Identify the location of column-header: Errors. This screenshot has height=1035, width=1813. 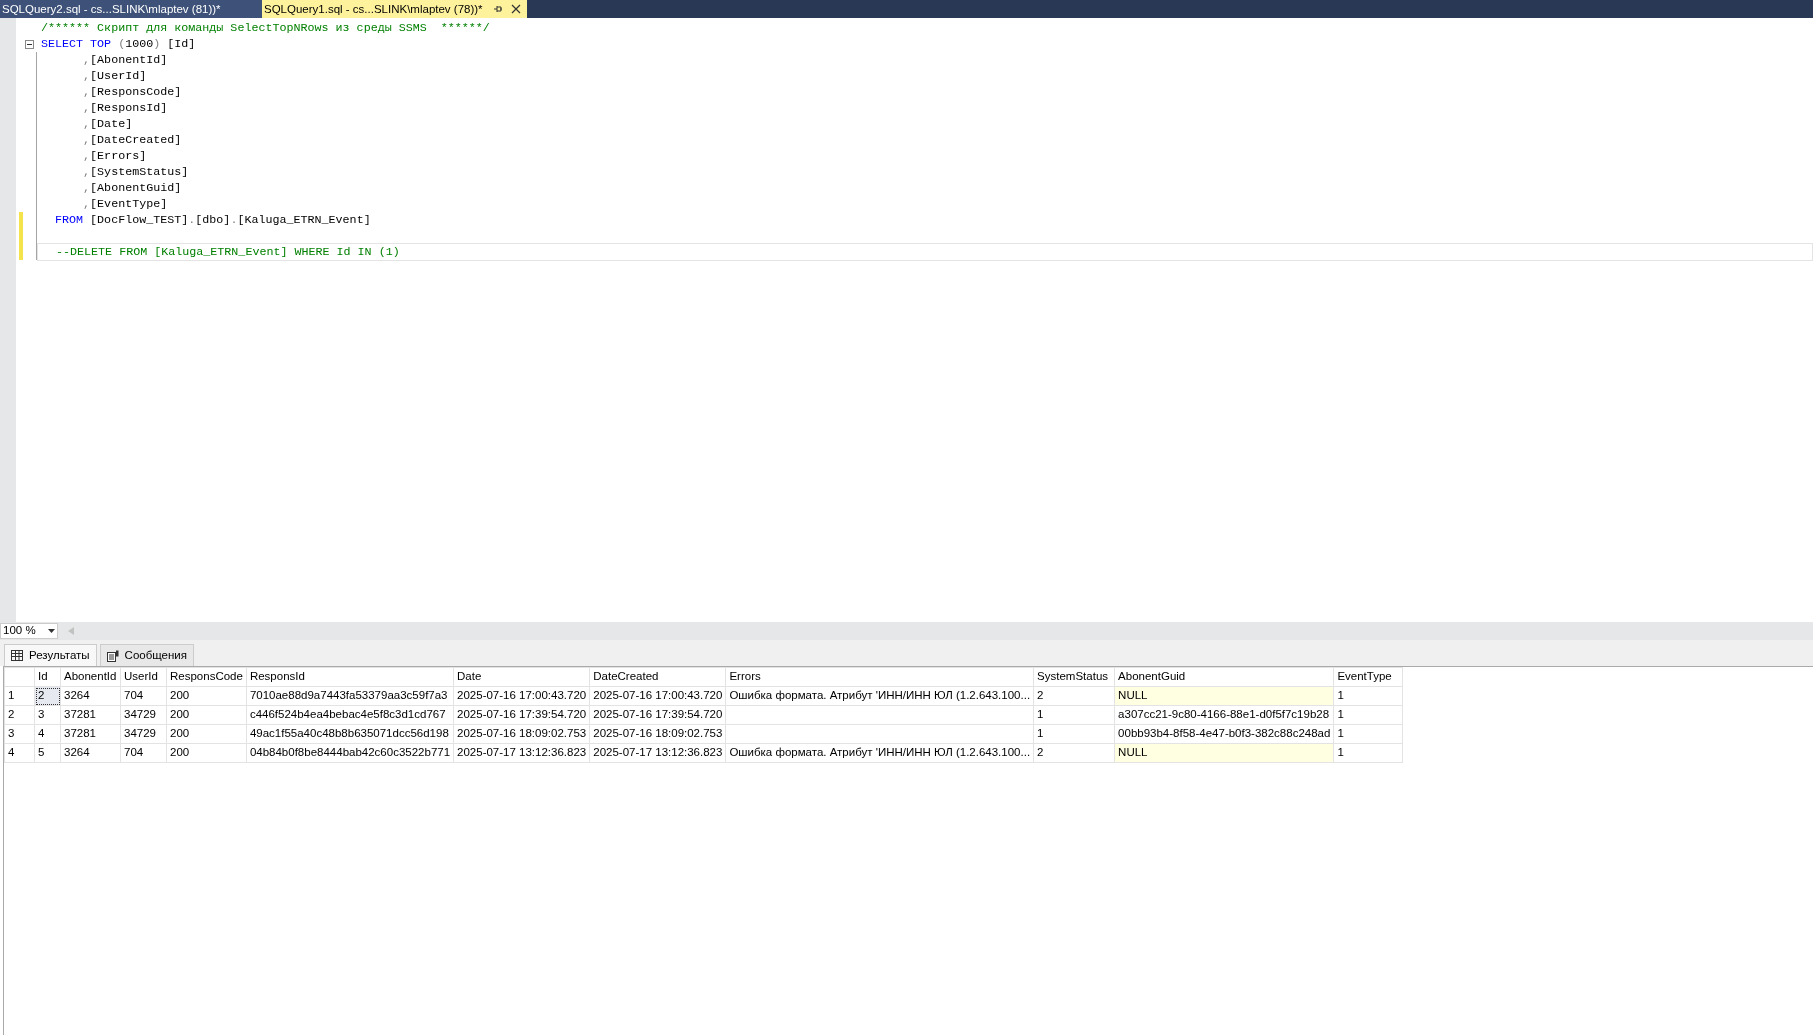
(879, 677).